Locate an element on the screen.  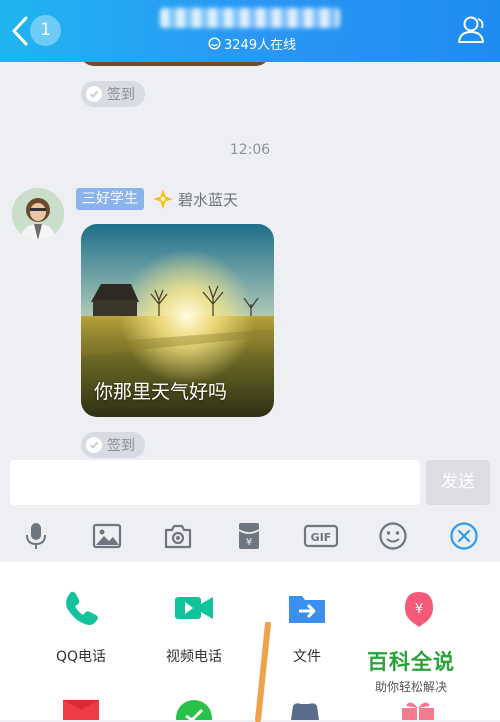
orange-annotation-stroke is located at coordinates (263, 672).